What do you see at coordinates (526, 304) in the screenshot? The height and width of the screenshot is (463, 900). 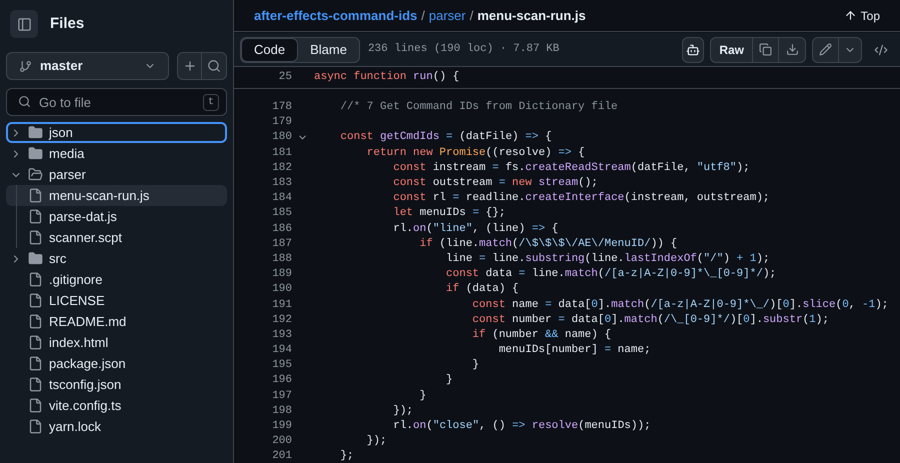 I see `code-token: name` at bounding box center [526, 304].